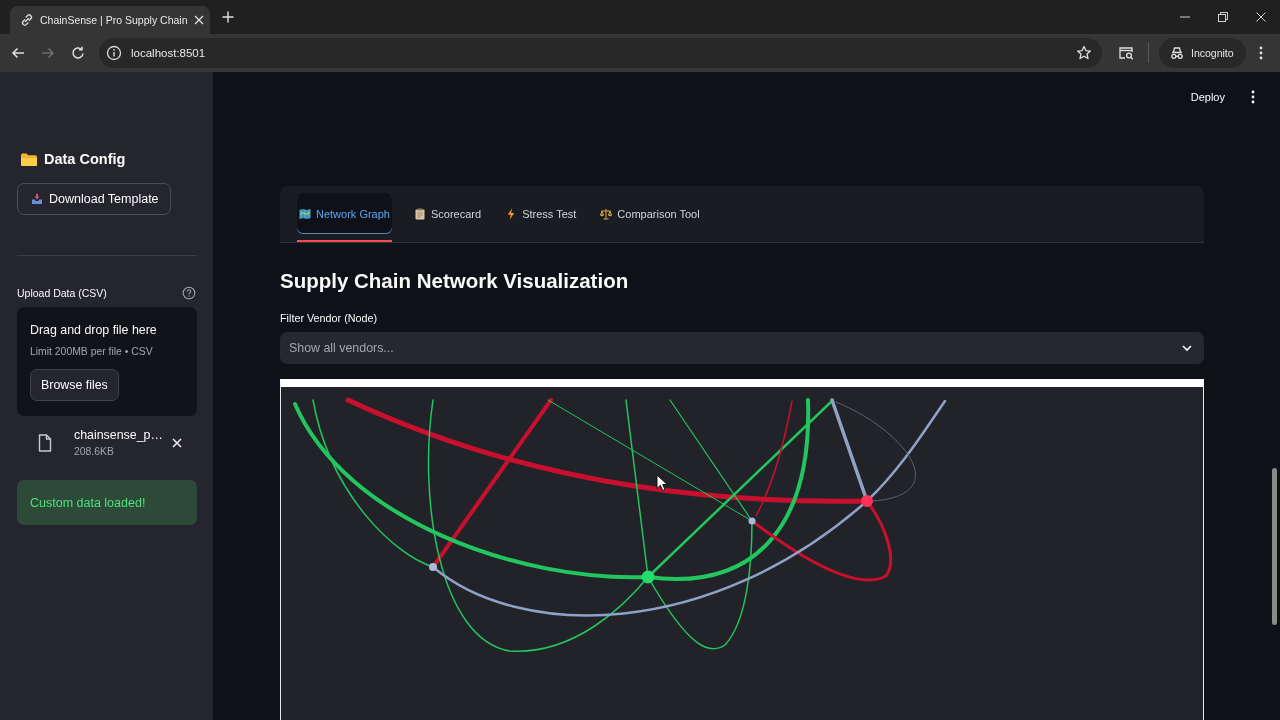 This screenshot has width=1280, height=720. Describe the element at coordinates (650, 213) in the screenshot. I see `tab: Comparison Tool` at that location.